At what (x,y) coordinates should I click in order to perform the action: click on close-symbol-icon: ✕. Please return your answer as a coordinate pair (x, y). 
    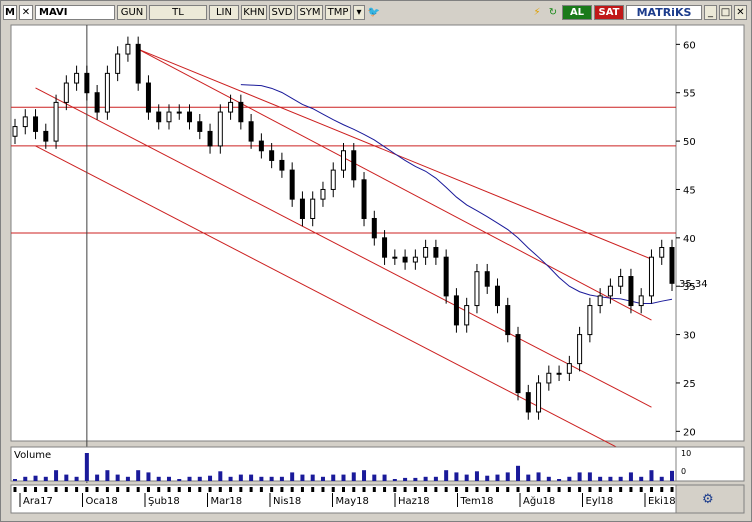
    Looking at the image, I should click on (26, 12).